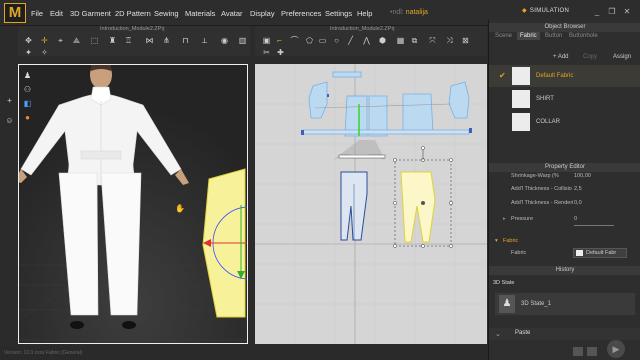  I want to click on menu-materials: Materials, so click(200, 13).